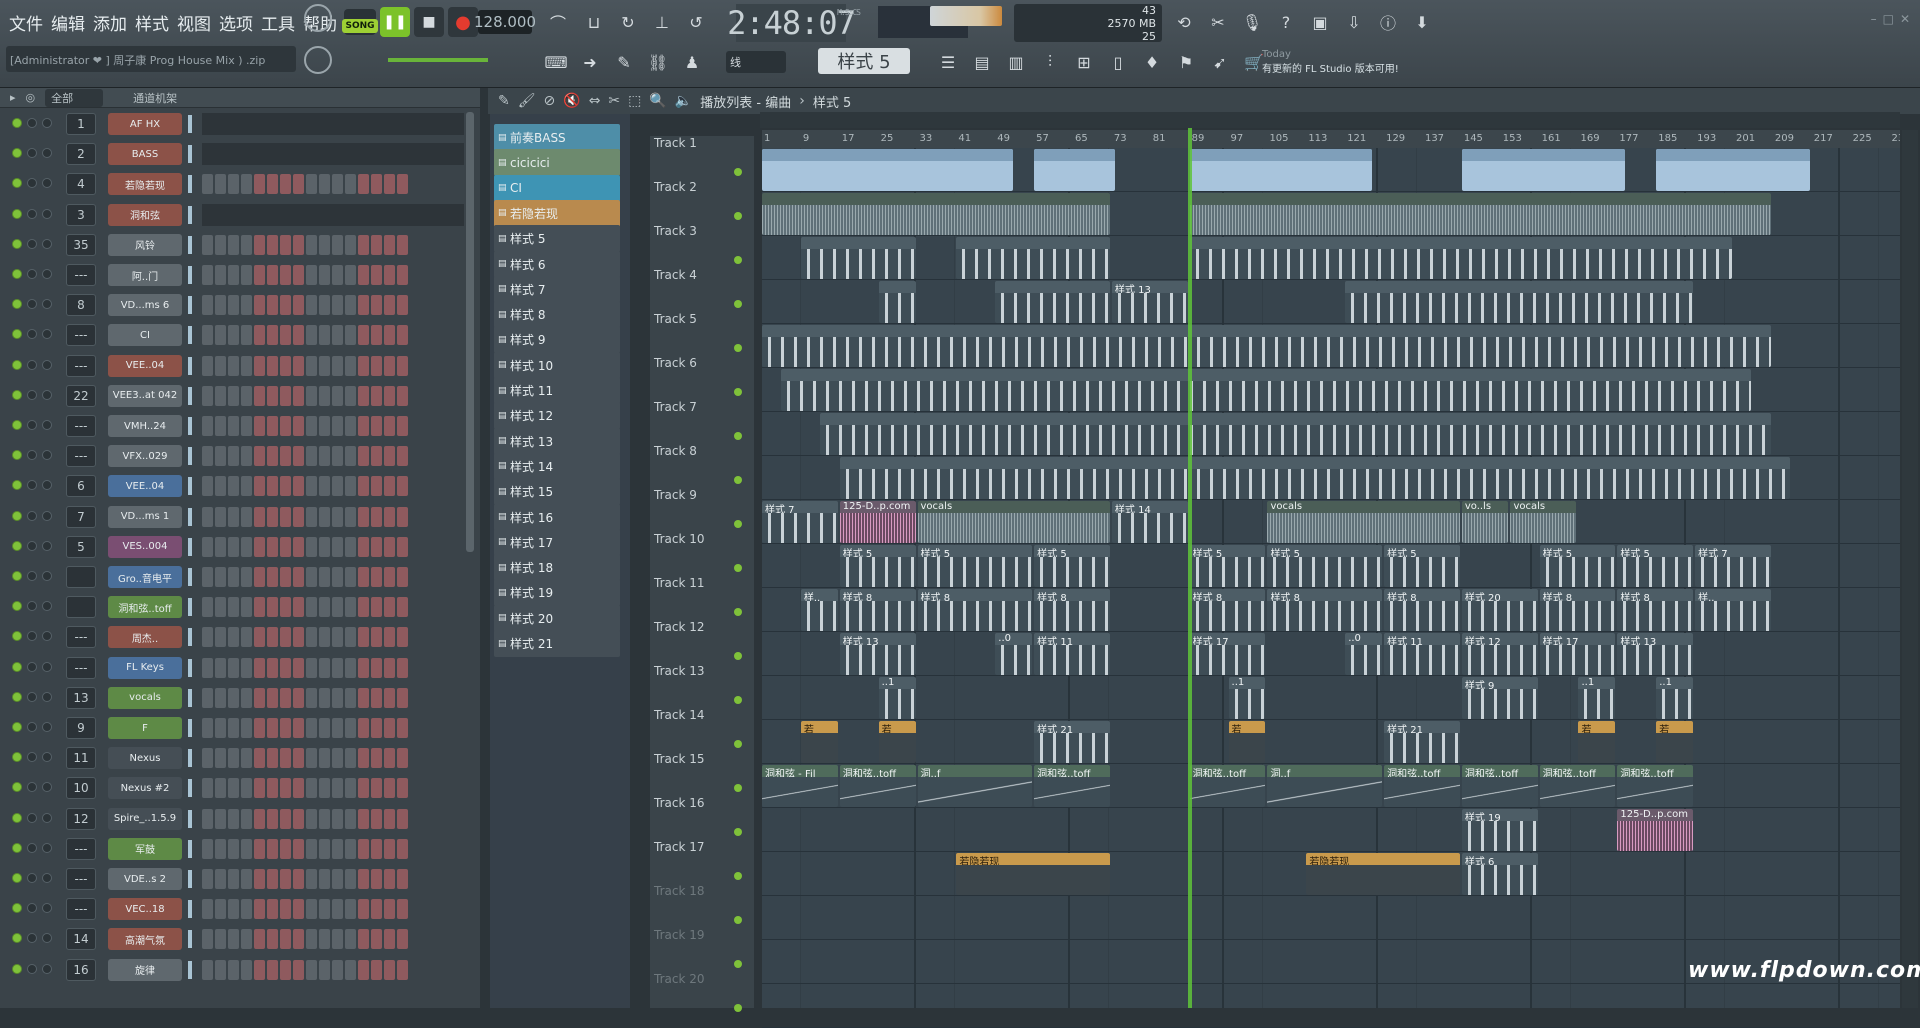 This screenshot has height=1028, width=1920. What do you see at coordinates (556, 62) in the screenshot?
I see `typing-keyboard-icon: ⌨` at bounding box center [556, 62].